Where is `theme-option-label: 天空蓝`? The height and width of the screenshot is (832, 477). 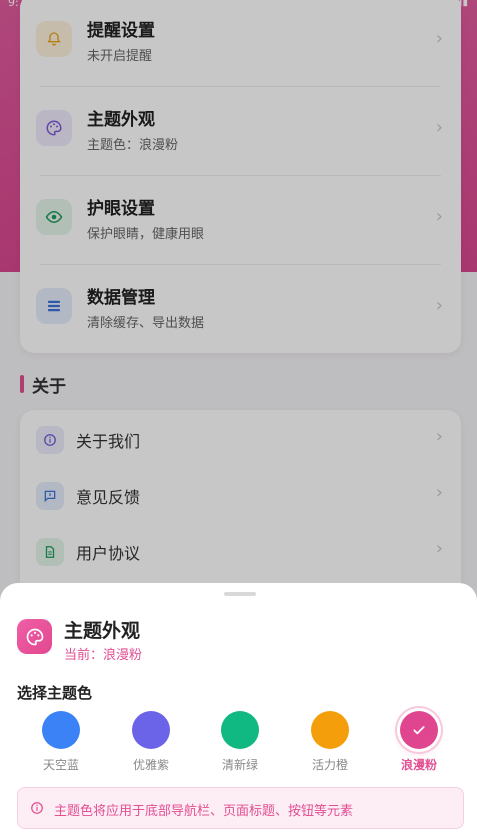 theme-option-label: 天空蓝 is located at coordinates (60, 765).